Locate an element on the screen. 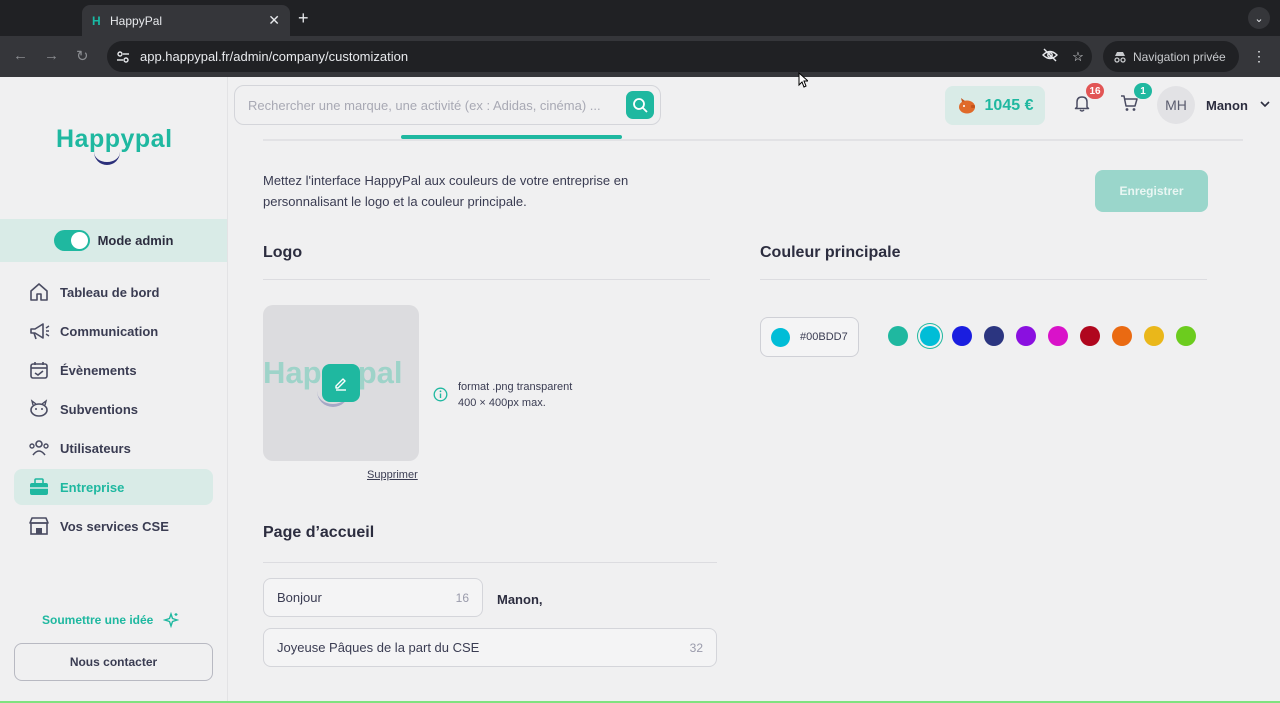 This screenshot has height=703, width=1280. welcome-message-field: 32 is located at coordinates (490, 647).